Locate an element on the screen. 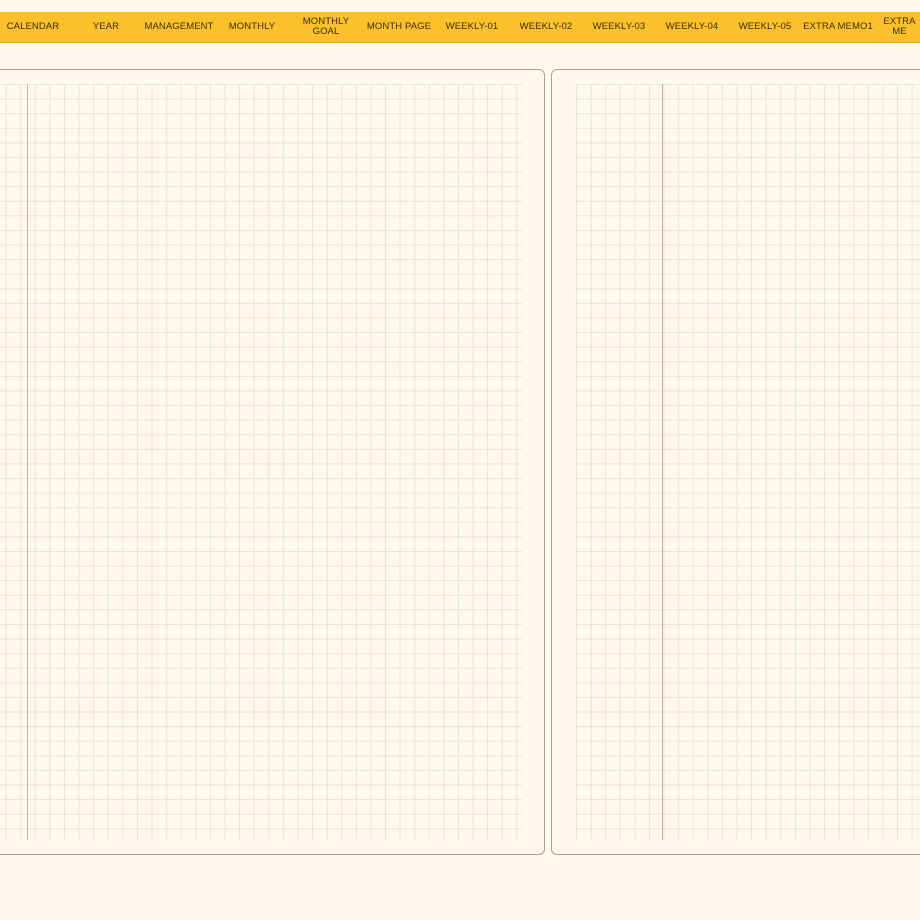 The image size is (920, 920). tab-monthly: MONTHLY is located at coordinates (252, 27).